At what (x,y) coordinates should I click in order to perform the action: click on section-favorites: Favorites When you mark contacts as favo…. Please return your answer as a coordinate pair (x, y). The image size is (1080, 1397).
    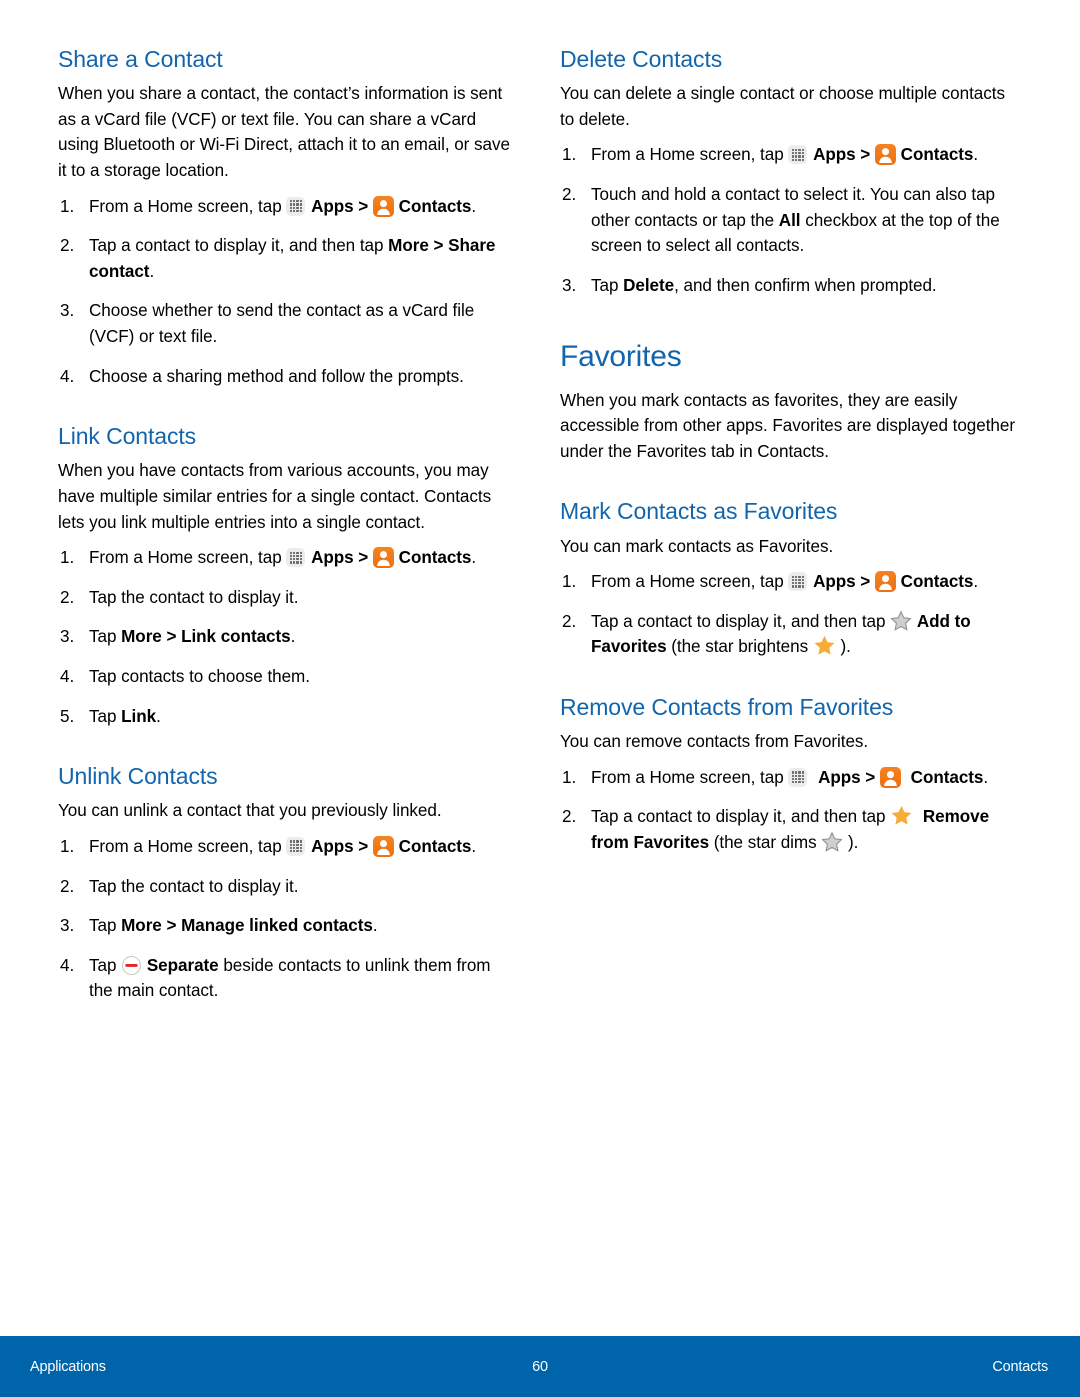
    Looking at the image, I should click on (789, 402).